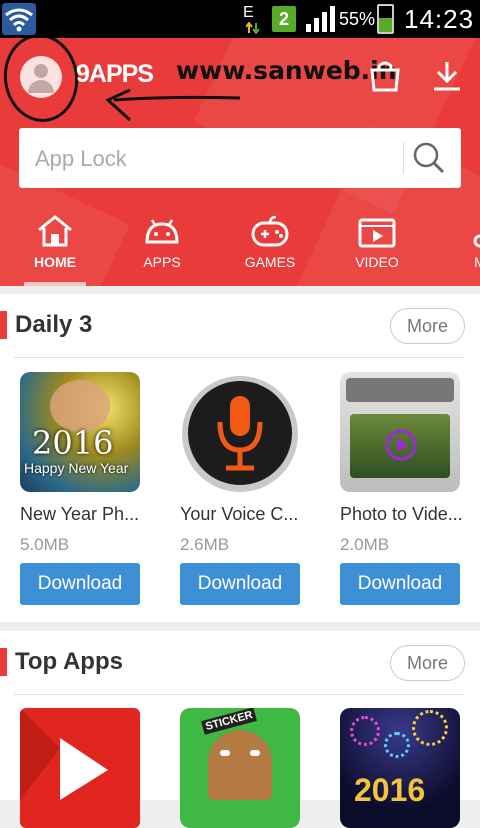  Describe the element at coordinates (357, 19) in the screenshot. I see `battery-percent: 55%` at that location.